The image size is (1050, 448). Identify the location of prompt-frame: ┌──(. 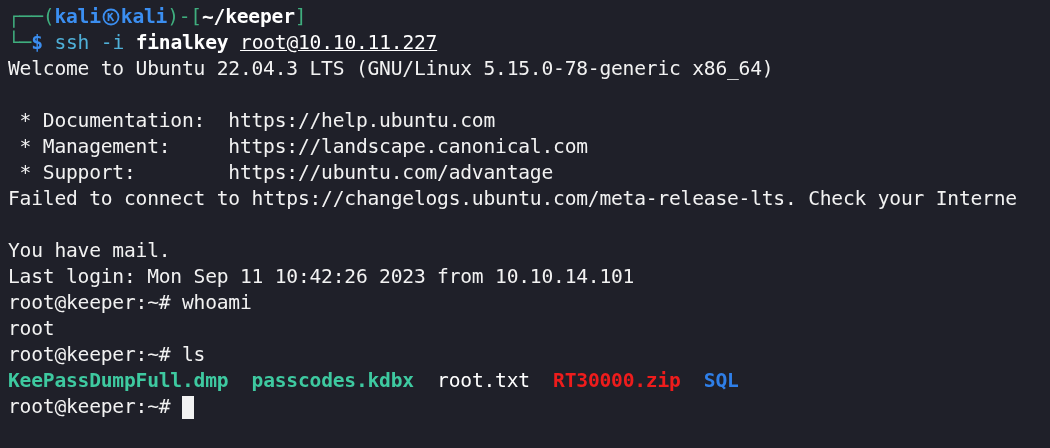
(31, 17).